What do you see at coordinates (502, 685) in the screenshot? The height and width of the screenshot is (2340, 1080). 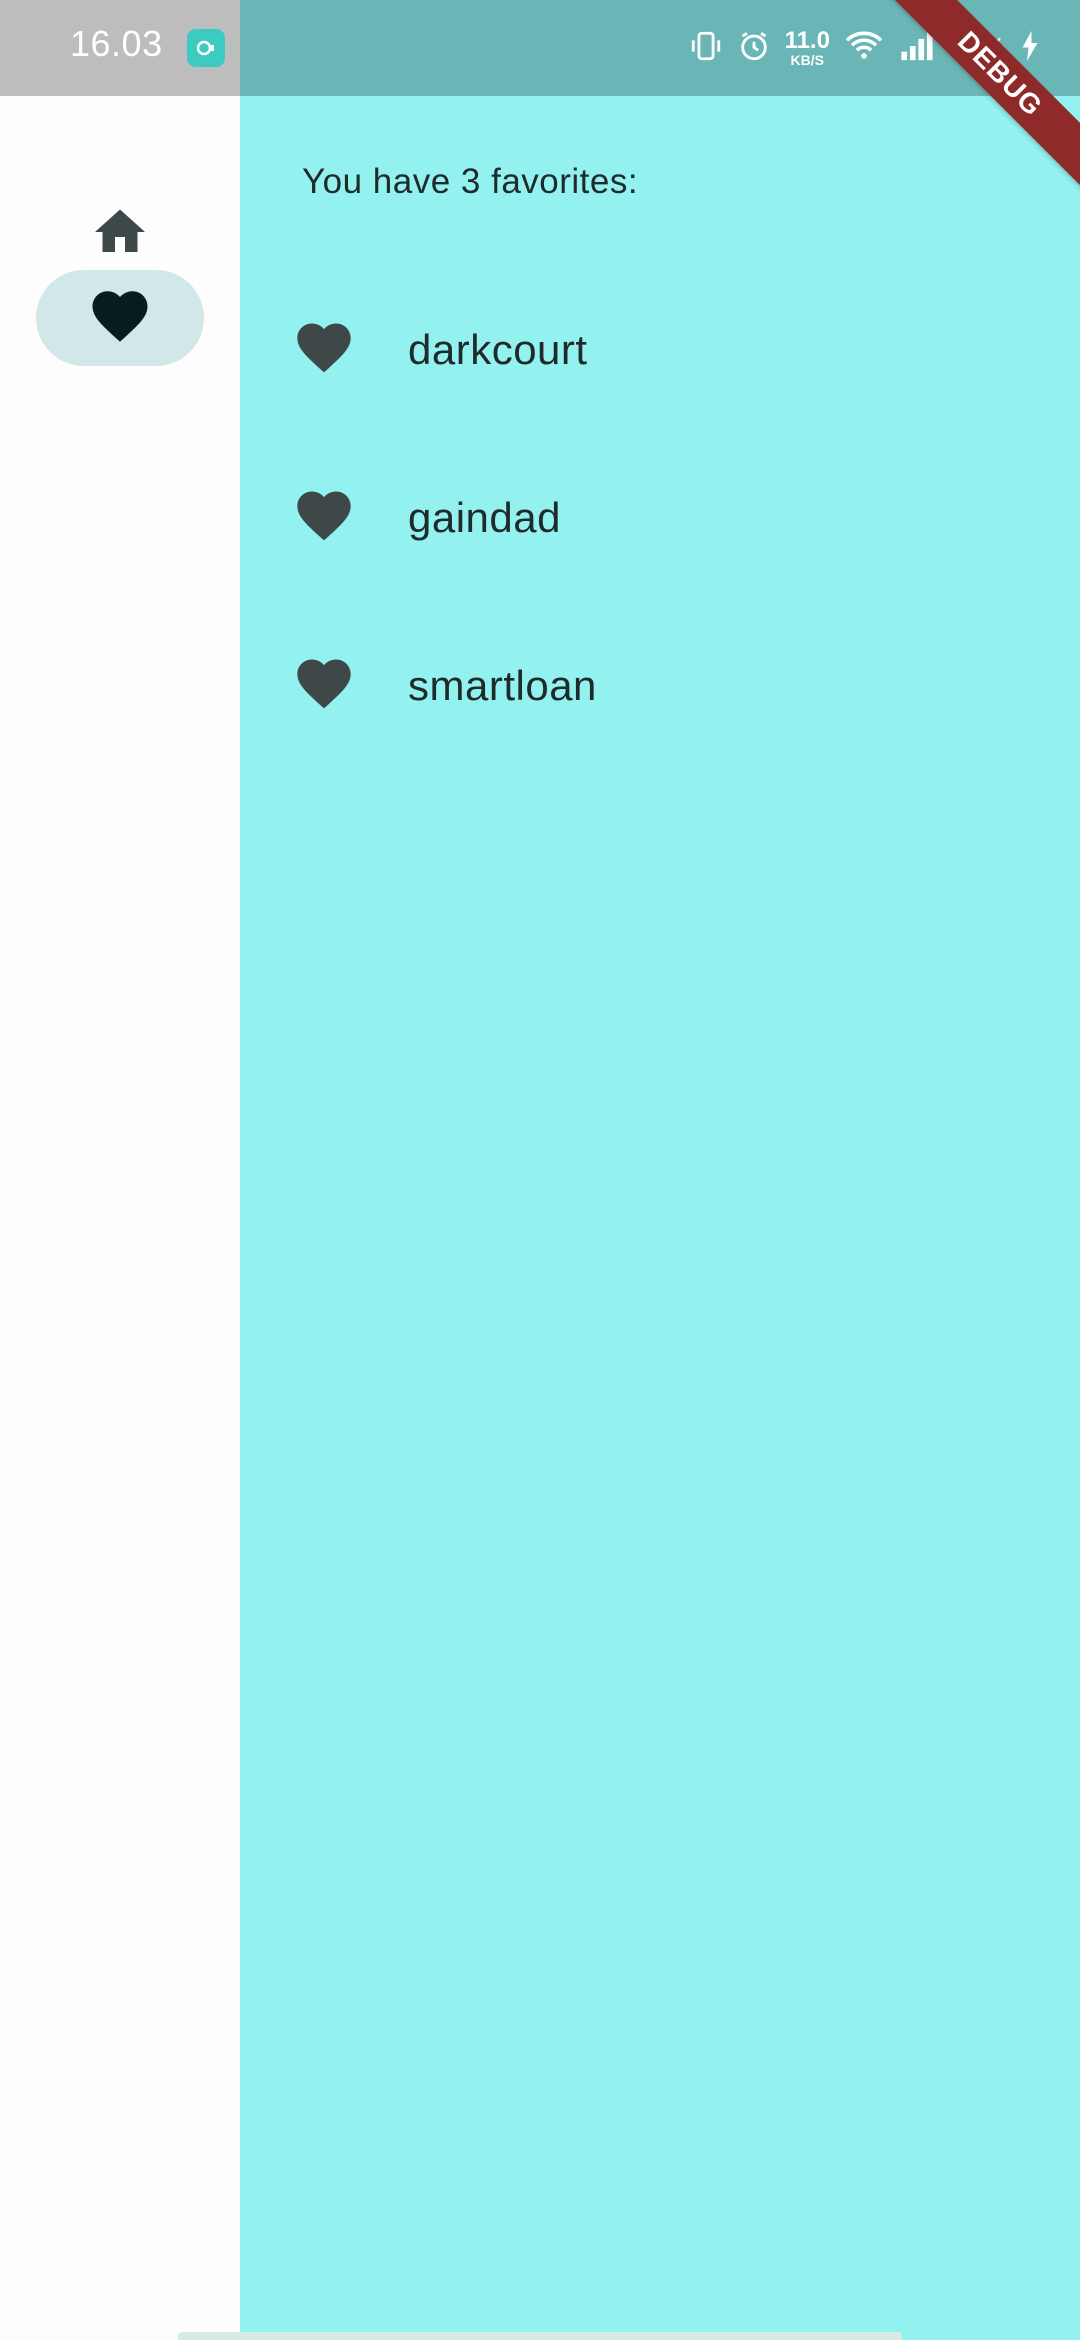 I see `favorite-name: smartloan` at bounding box center [502, 685].